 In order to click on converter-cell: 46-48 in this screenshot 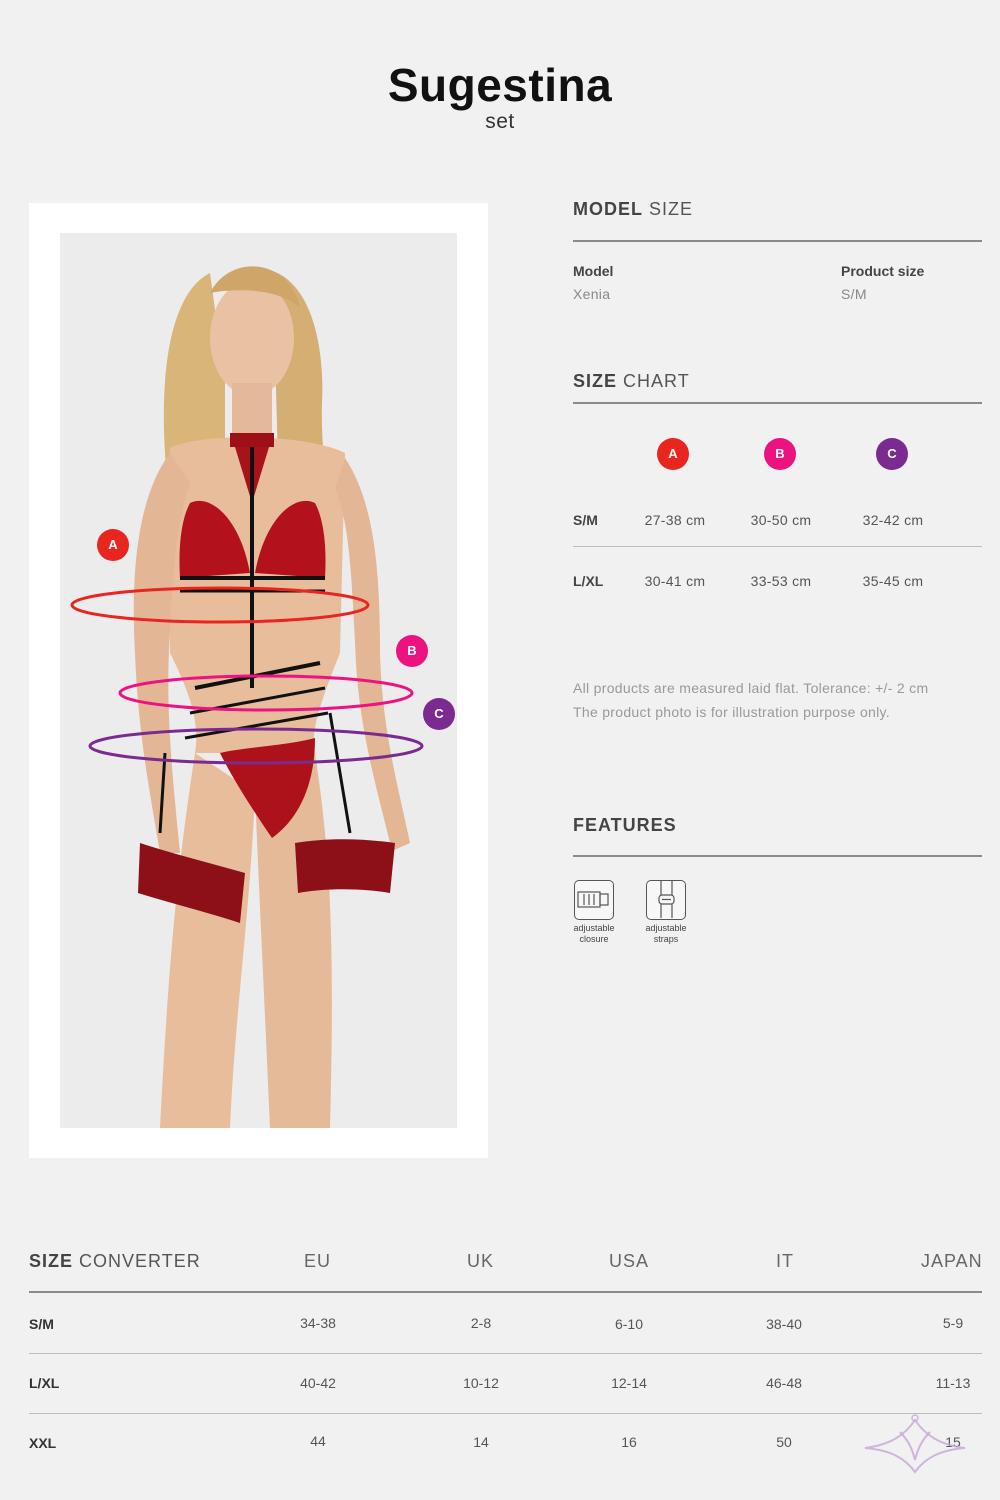, I will do `click(784, 1383)`.